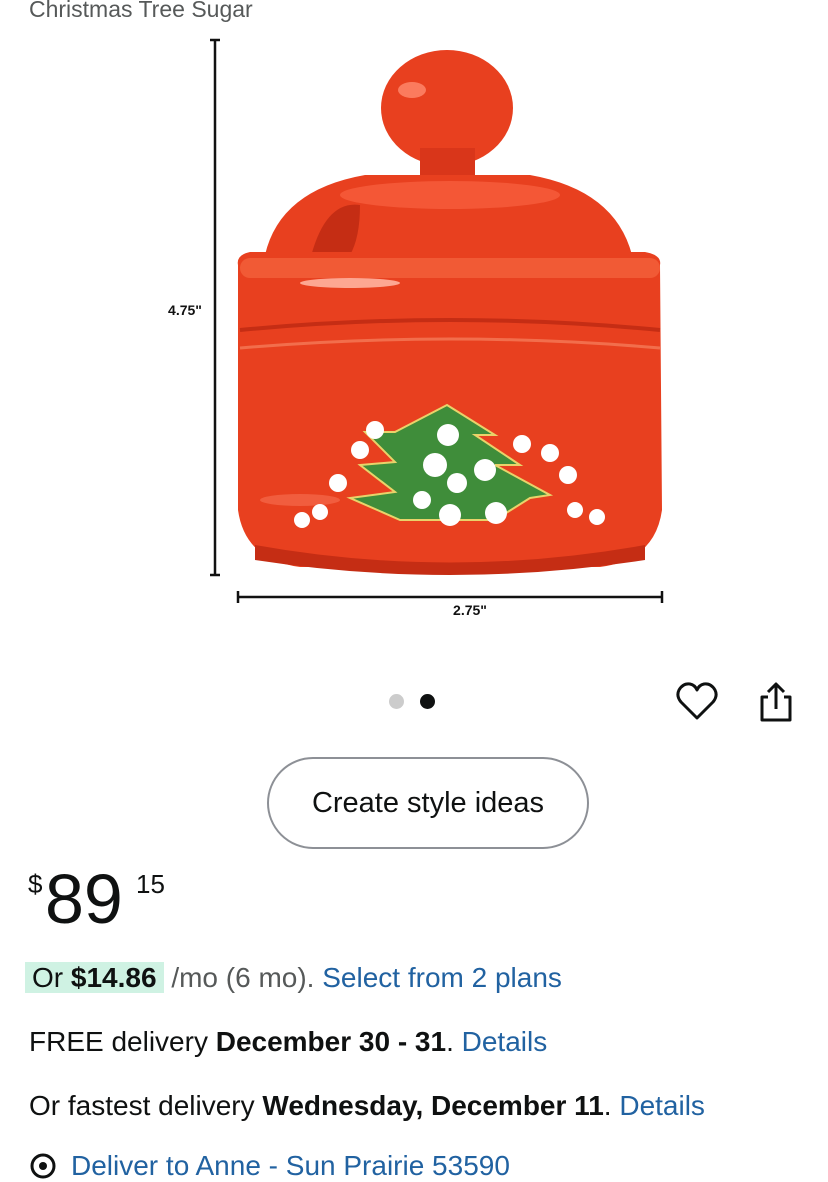 This screenshot has height=1182, width=828. I want to click on monthly-price-highlight: Or $14.86, so click(94, 977).